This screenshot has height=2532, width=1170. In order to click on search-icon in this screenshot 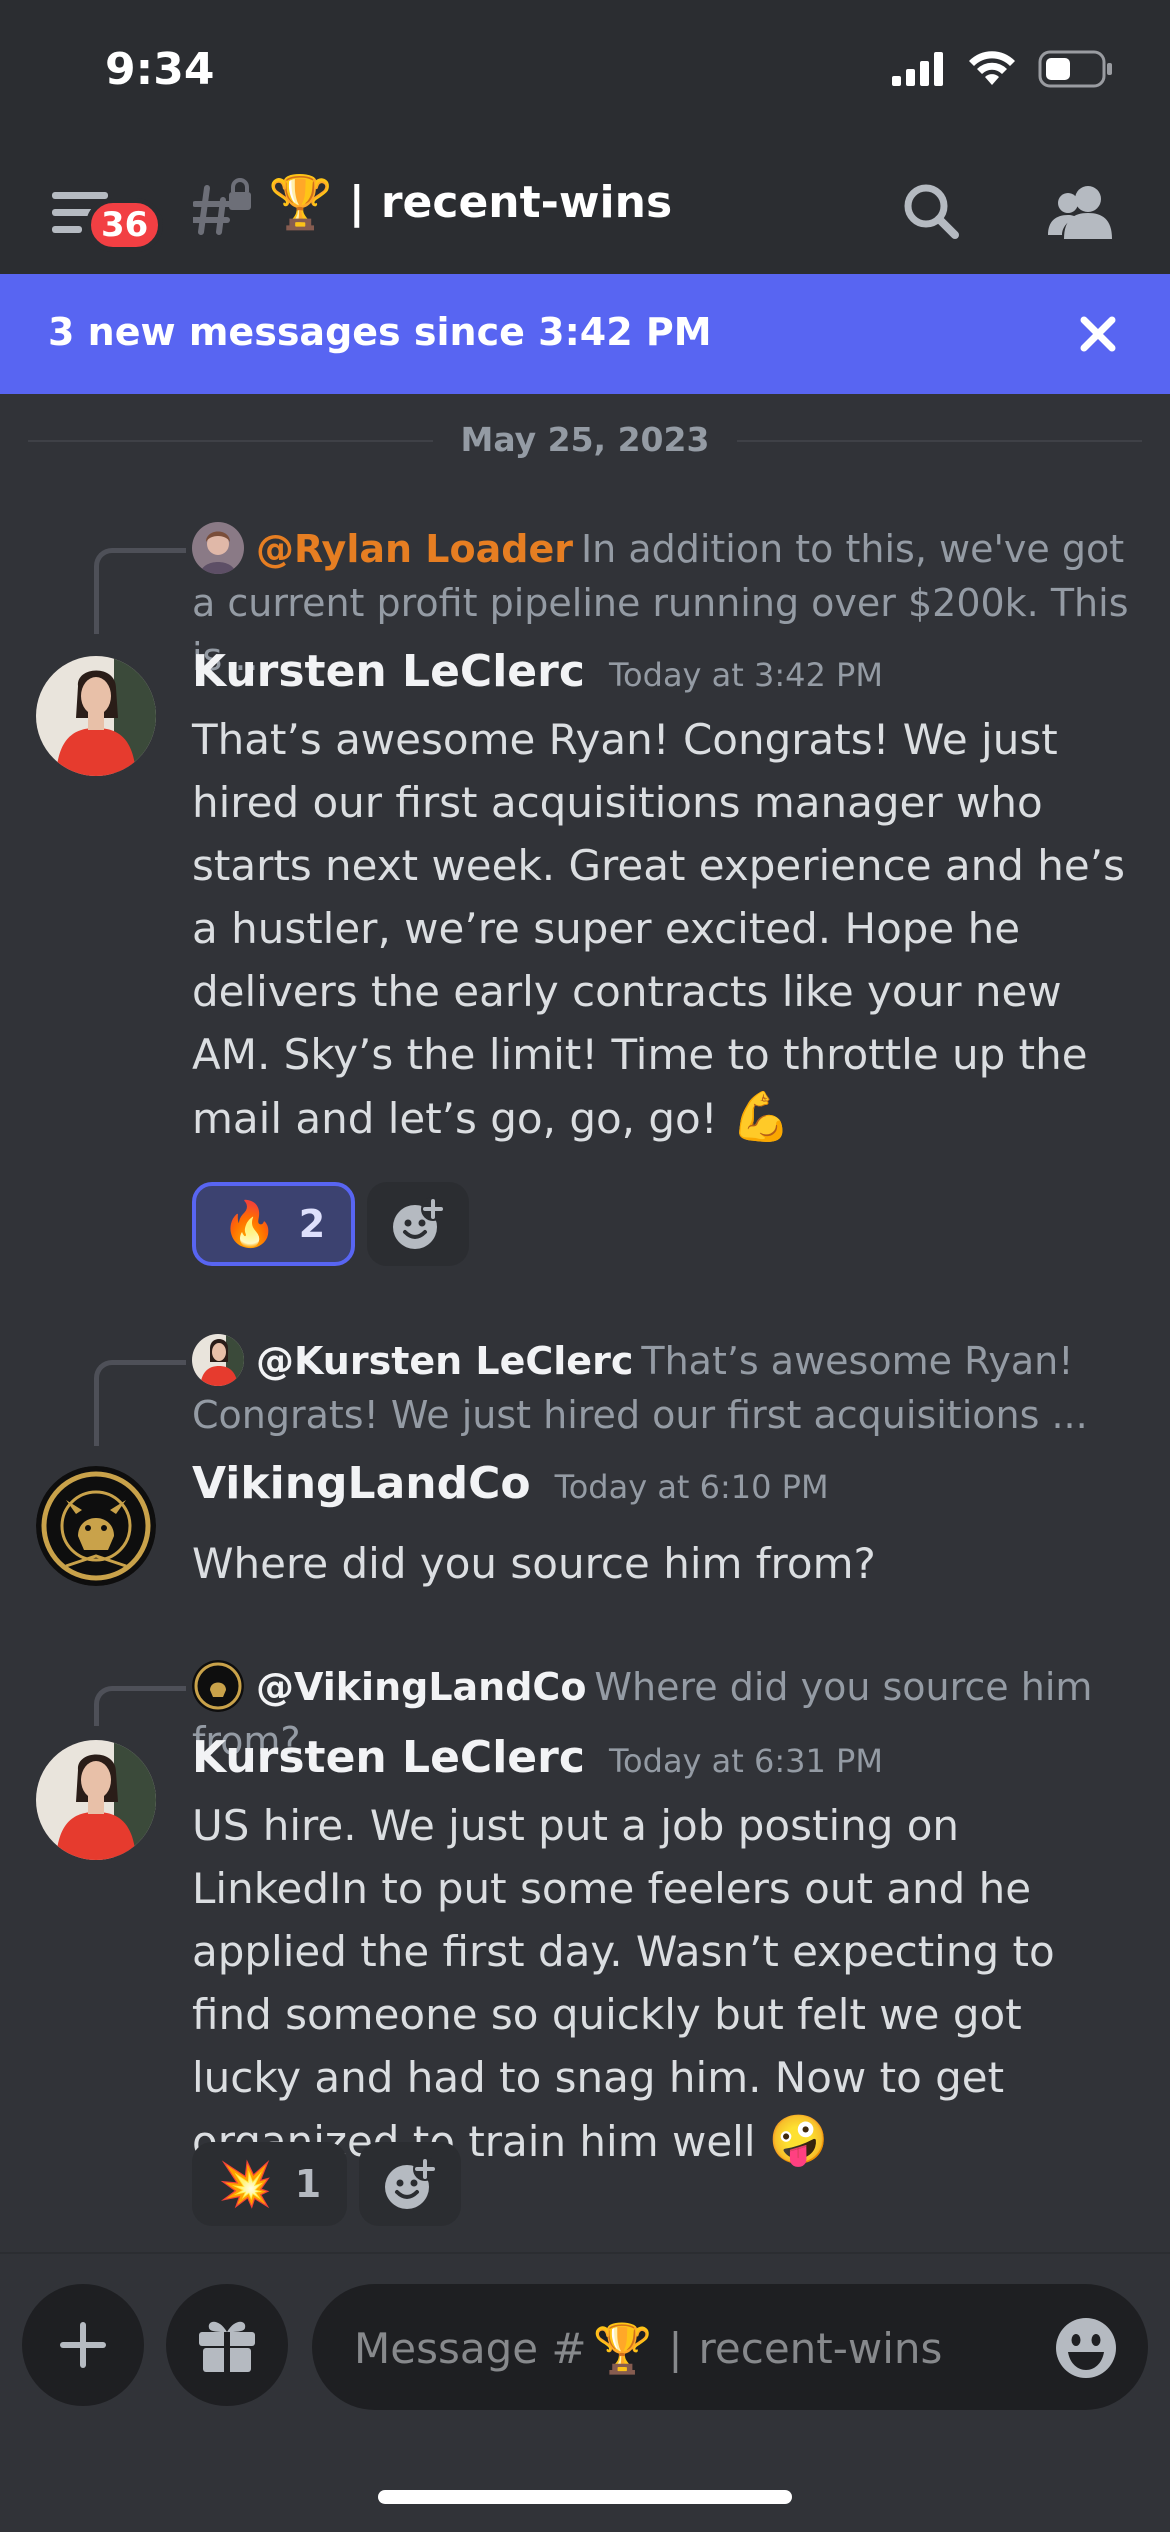, I will do `click(931, 211)`.